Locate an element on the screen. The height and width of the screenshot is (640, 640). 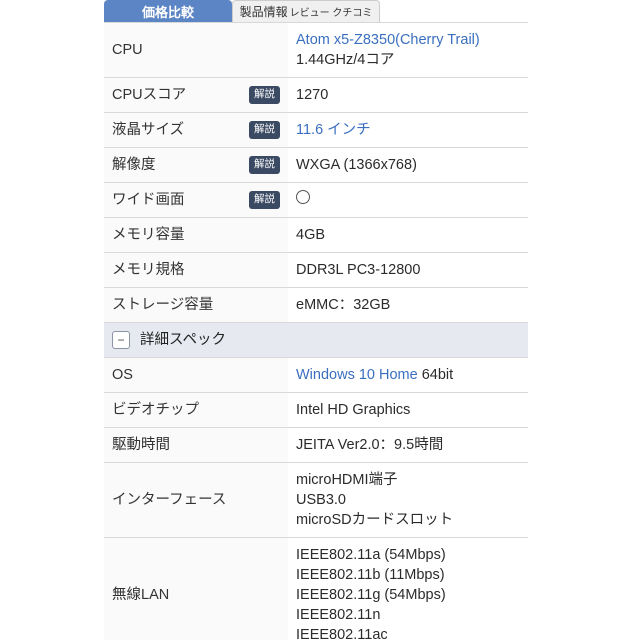
row-key-memory-size: メモリ容量 is located at coordinates (196, 235).